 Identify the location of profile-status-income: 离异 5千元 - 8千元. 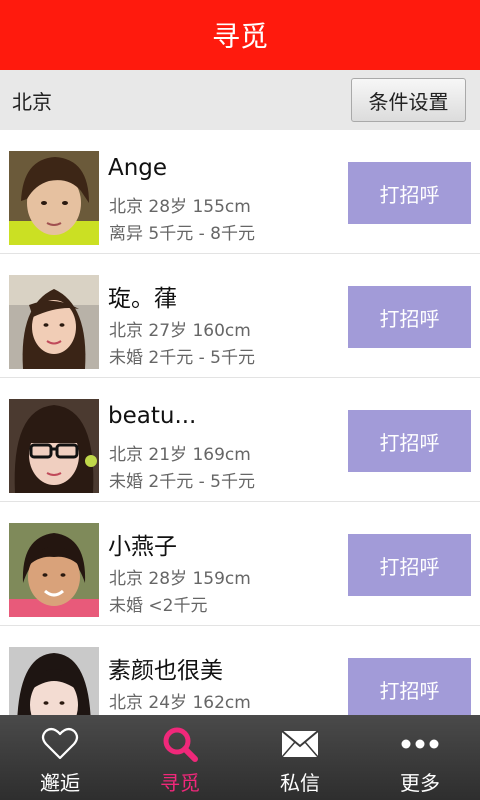
(182, 234).